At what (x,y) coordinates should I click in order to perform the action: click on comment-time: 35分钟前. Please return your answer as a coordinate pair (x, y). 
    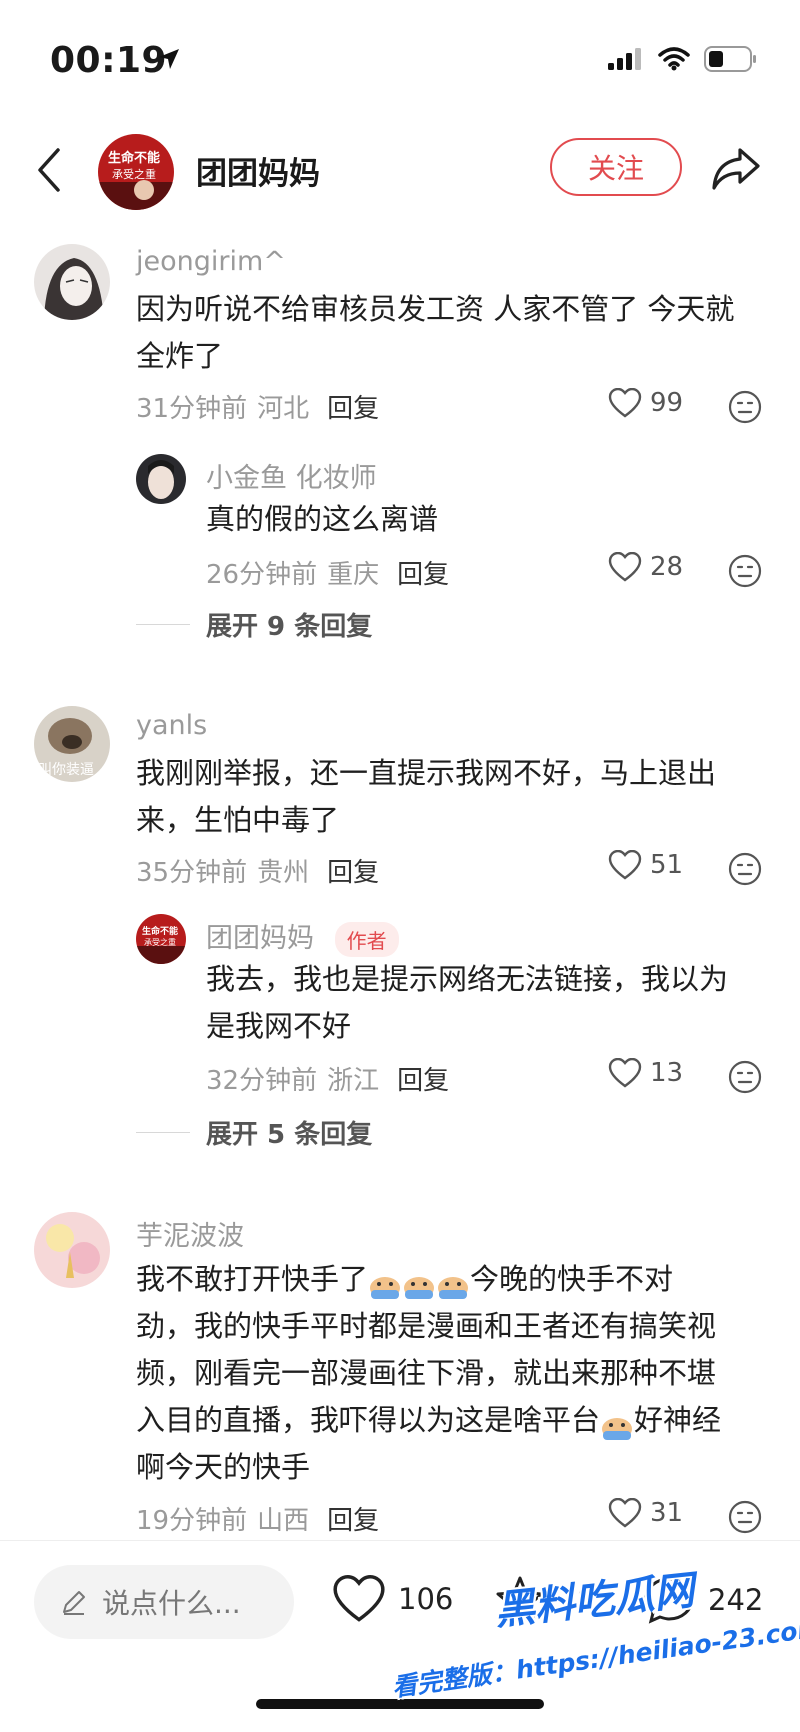
    Looking at the image, I should click on (192, 873).